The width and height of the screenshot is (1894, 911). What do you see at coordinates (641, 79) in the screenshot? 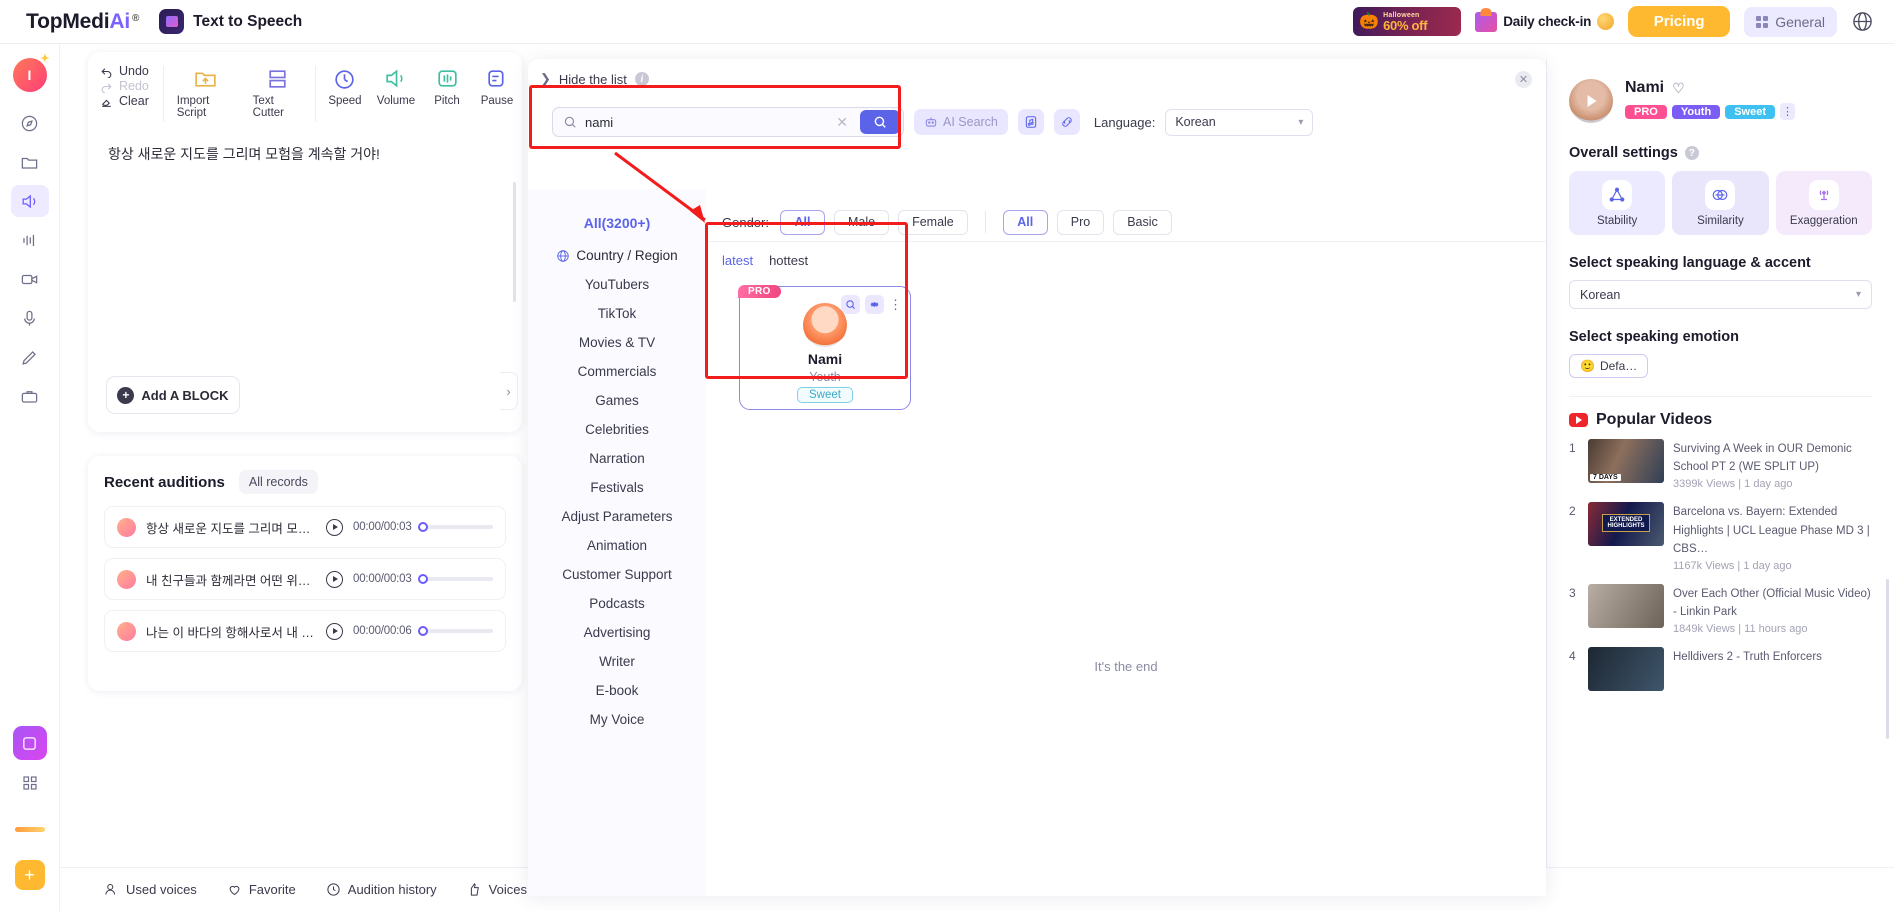
I see `info-icon: i` at bounding box center [641, 79].